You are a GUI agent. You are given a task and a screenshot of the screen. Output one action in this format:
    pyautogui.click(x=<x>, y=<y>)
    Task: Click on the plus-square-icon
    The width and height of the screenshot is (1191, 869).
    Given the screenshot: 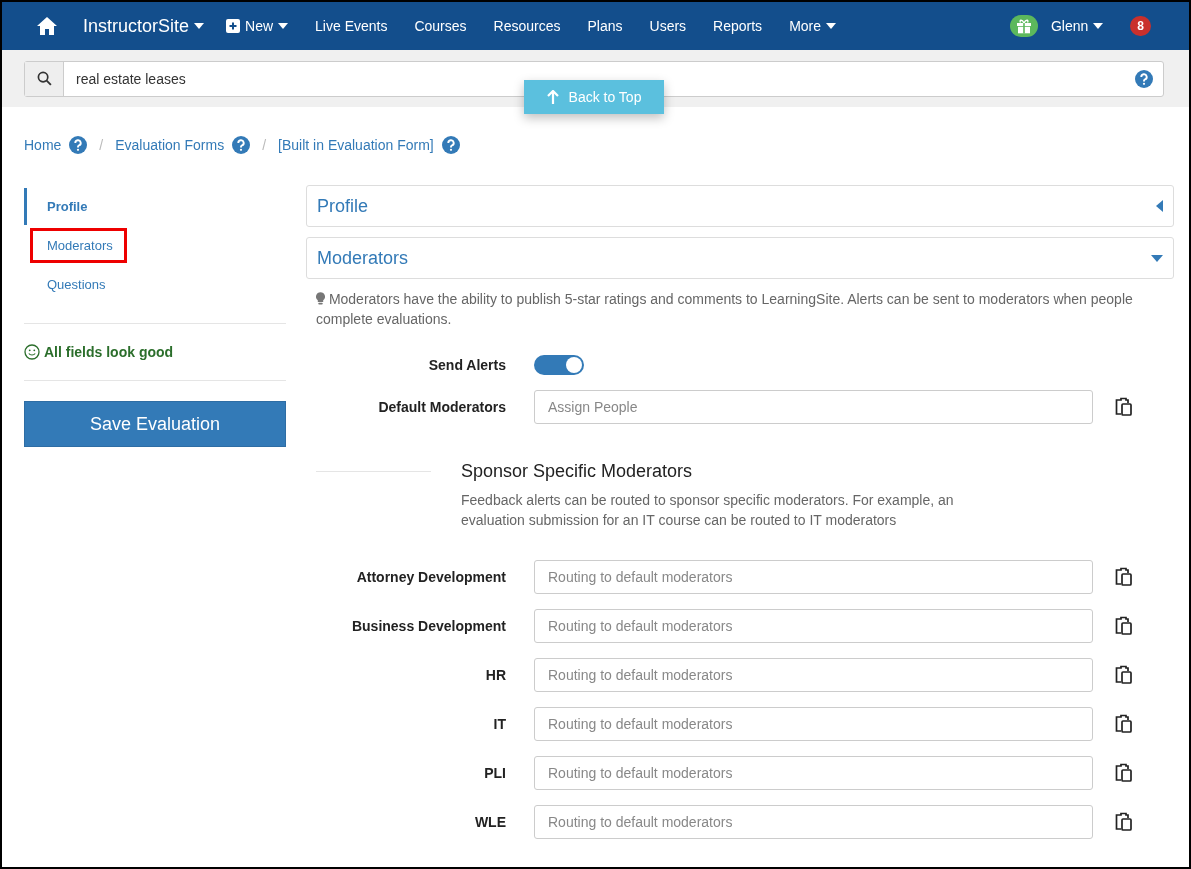 What is the action you would take?
    pyautogui.click(x=233, y=26)
    